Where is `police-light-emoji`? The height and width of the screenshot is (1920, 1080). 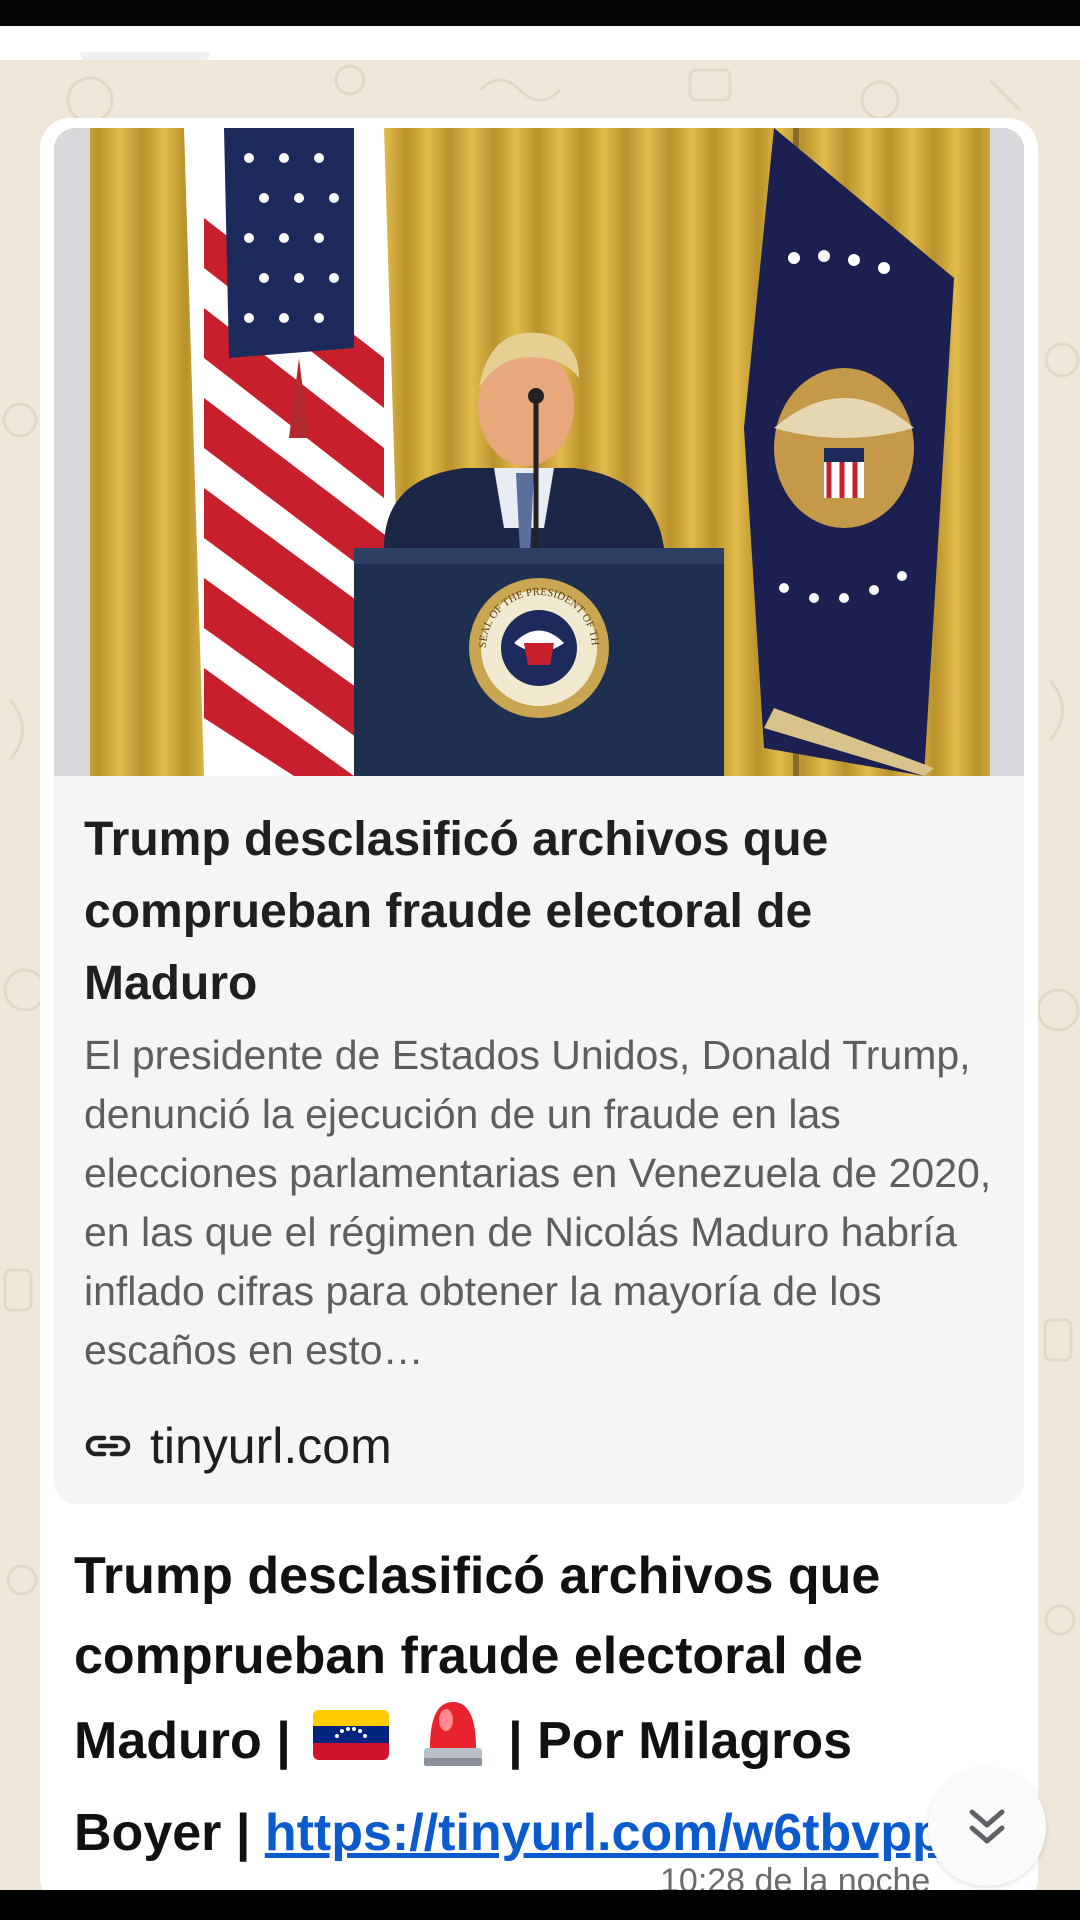
police-light-emoji is located at coordinates (453, 1744).